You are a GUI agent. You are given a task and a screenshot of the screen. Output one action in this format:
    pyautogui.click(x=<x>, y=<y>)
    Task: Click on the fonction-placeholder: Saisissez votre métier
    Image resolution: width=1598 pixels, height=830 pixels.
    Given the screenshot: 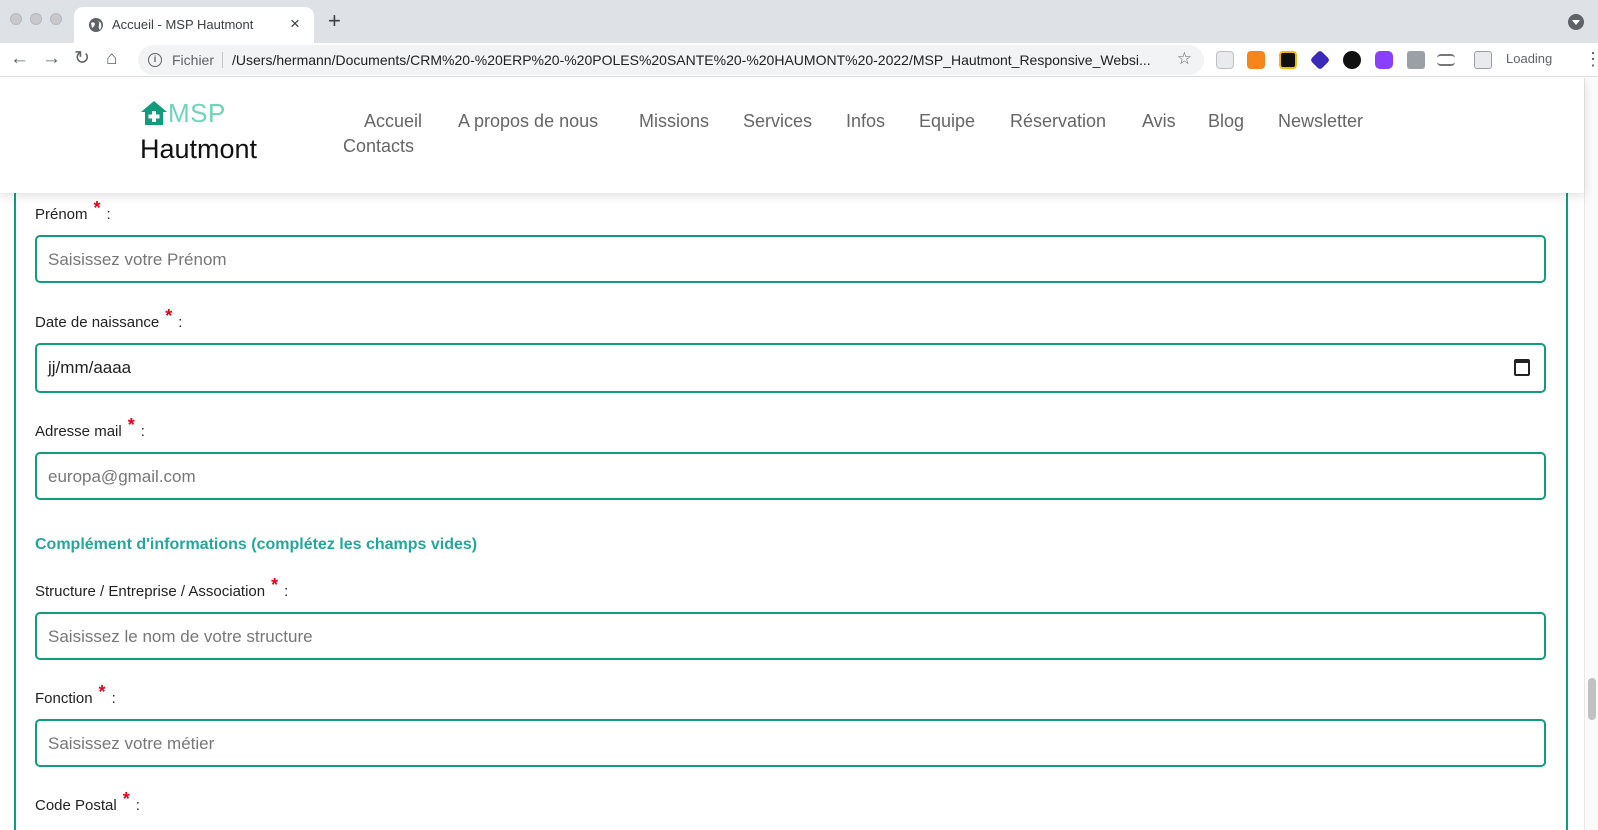 What is the action you would take?
    pyautogui.click(x=131, y=743)
    